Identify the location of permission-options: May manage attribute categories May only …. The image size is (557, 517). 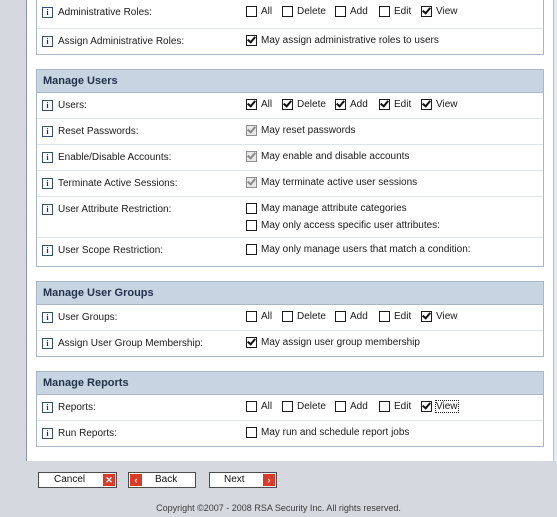
(343, 220).